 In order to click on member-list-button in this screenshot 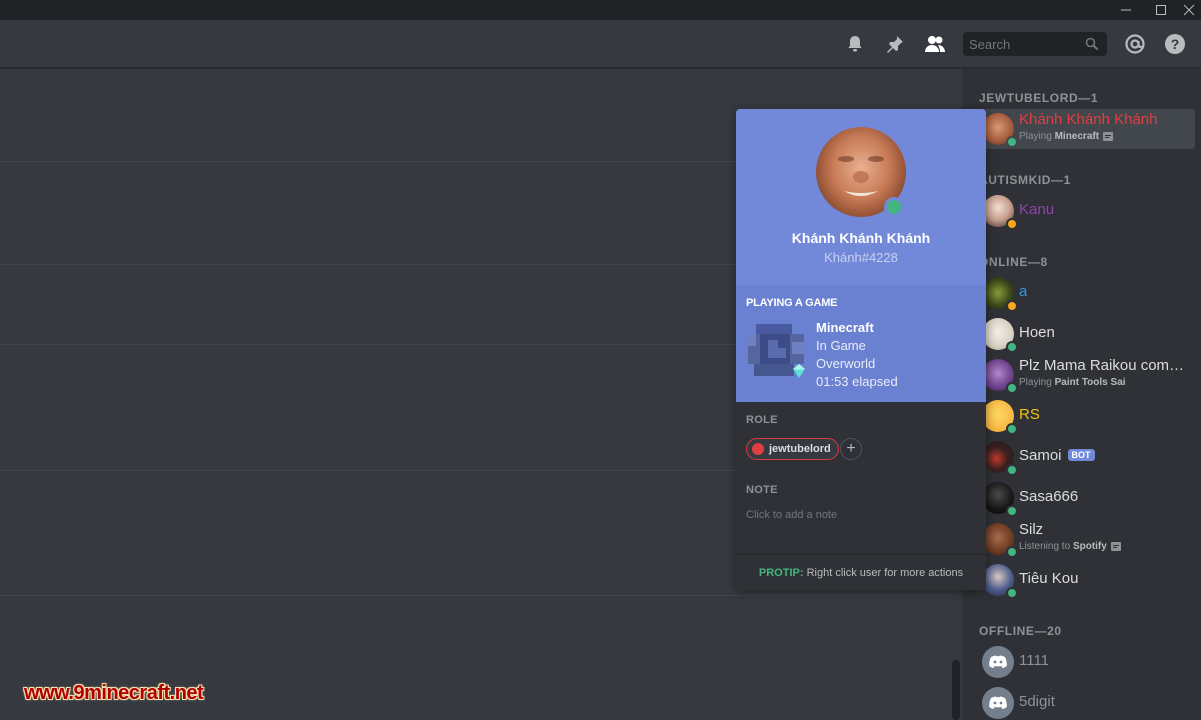, I will do `click(935, 44)`.